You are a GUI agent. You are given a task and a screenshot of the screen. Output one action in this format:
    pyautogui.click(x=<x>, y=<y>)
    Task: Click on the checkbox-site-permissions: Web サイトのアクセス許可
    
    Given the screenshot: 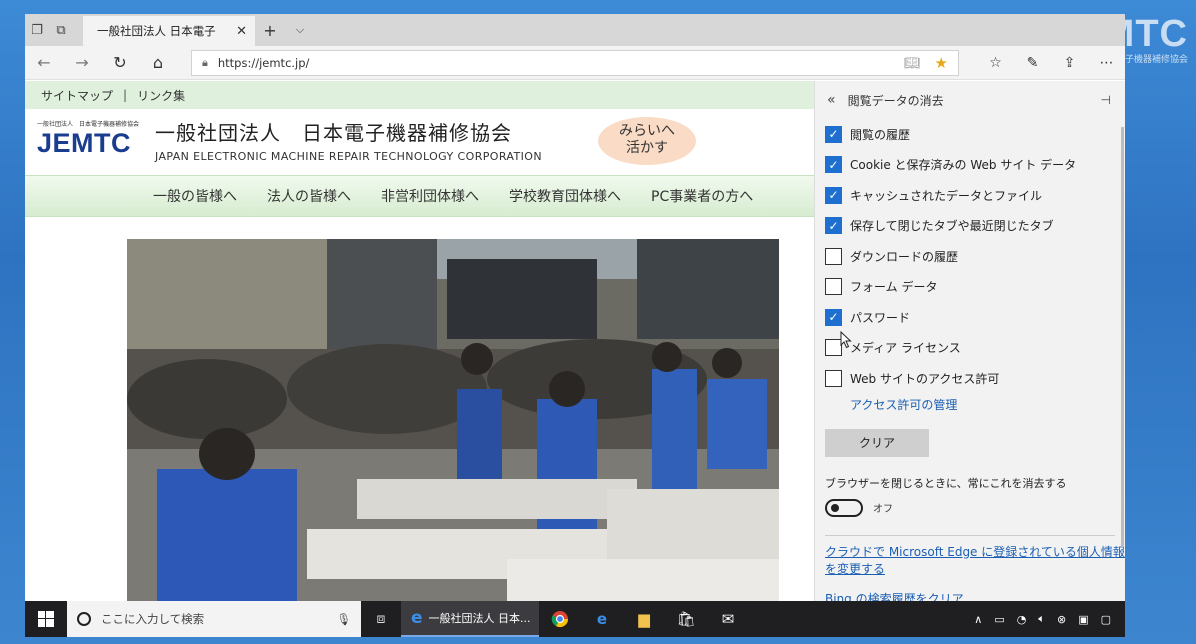 What is the action you would take?
    pyautogui.click(x=970, y=378)
    